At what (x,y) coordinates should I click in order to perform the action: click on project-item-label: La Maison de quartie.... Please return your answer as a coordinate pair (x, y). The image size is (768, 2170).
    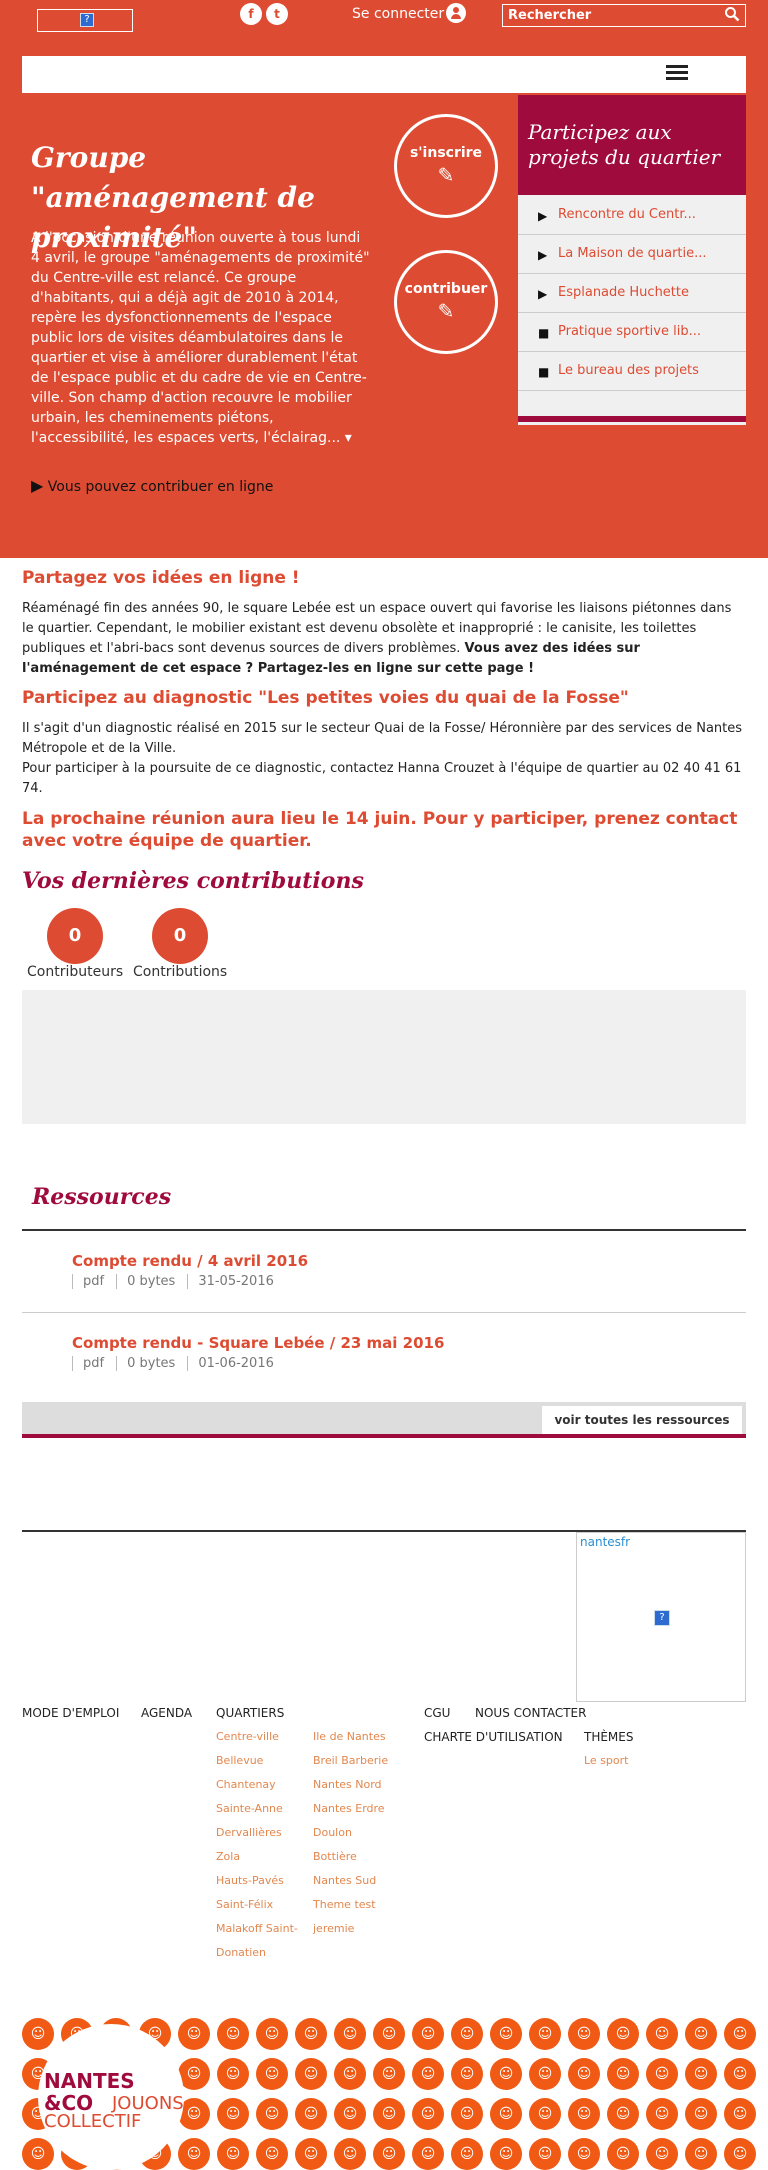
    Looking at the image, I should click on (632, 253).